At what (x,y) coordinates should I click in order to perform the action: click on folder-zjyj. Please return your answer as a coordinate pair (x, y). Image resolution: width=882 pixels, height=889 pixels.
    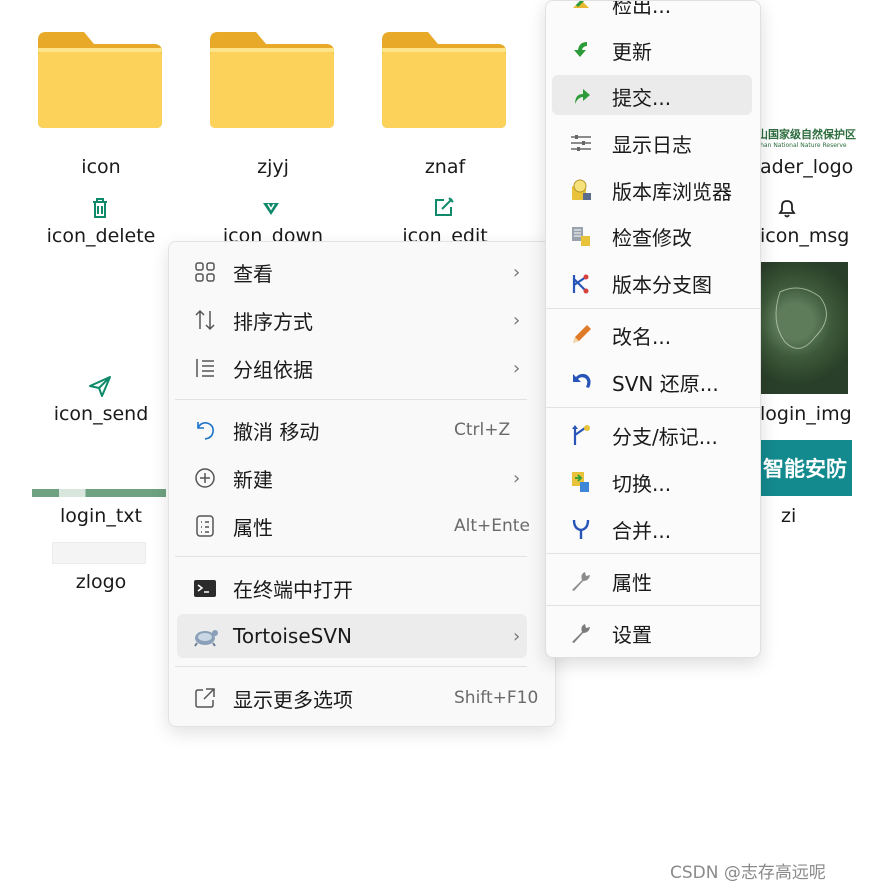
    Looking at the image, I should click on (272, 82).